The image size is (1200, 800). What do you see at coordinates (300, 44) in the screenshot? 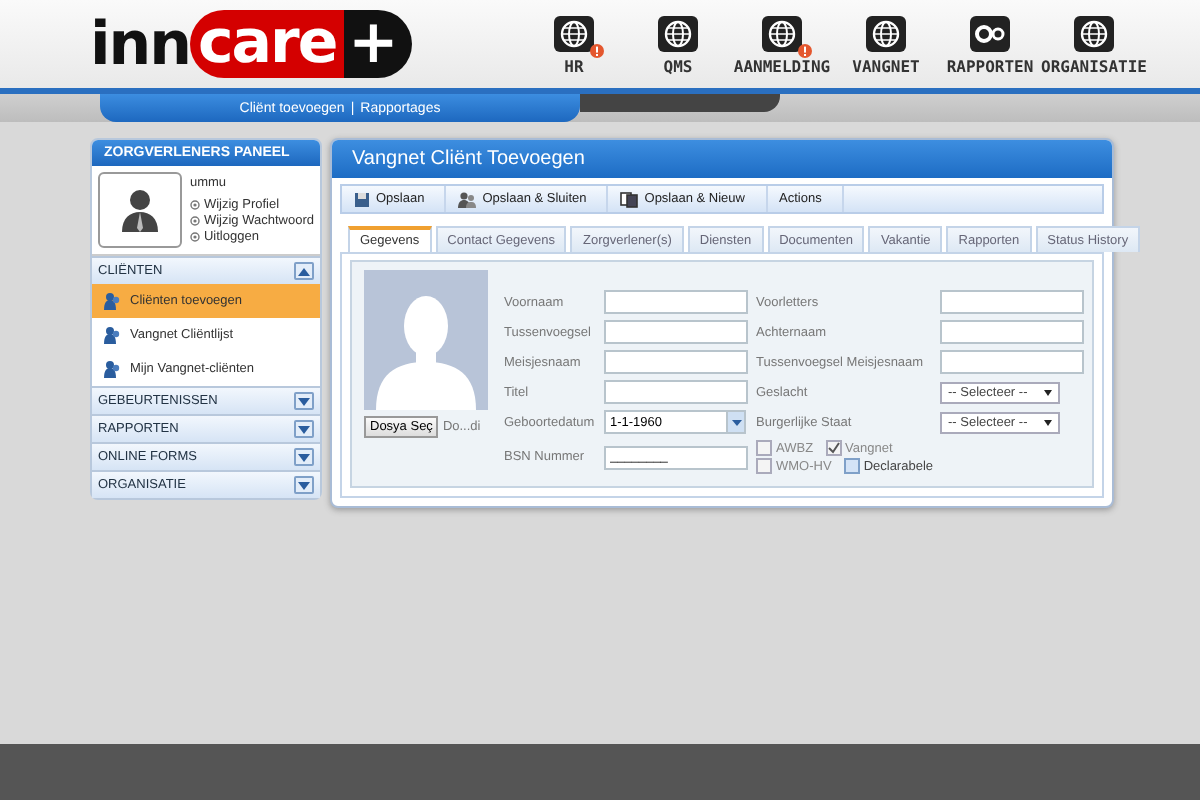
I see `brand-logo: inncare +` at bounding box center [300, 44].